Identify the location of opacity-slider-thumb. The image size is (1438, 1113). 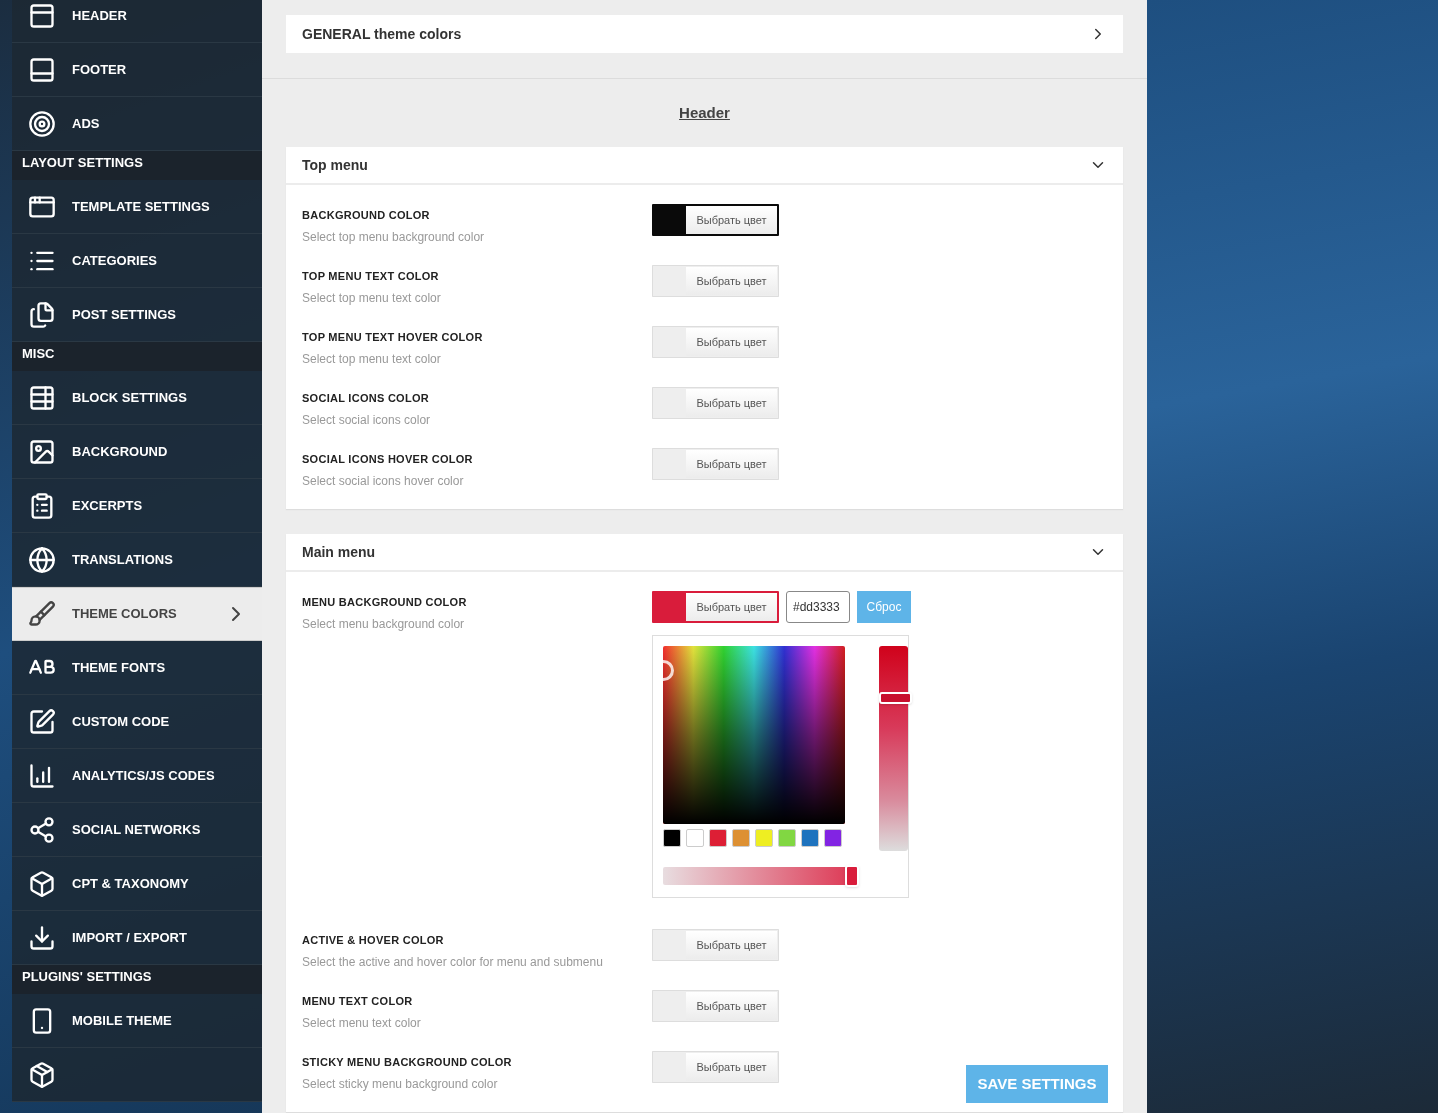
(852, 876).